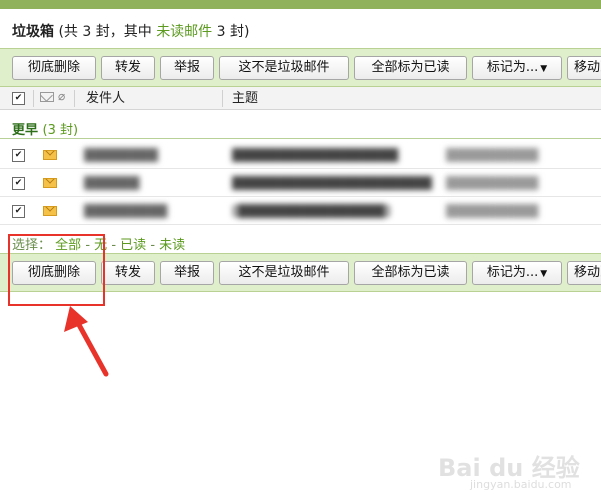 The width and height of the screenshot is (601, 504). What do you see at coordinates (86, 341) in the screenshot?
I see `annotation-arrow` at bounding box center [86, 341].